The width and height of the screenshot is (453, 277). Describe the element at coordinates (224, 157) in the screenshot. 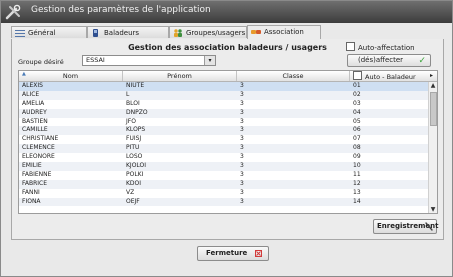

I see `table-row: ELEONORE LOSO 3 09` at that location.